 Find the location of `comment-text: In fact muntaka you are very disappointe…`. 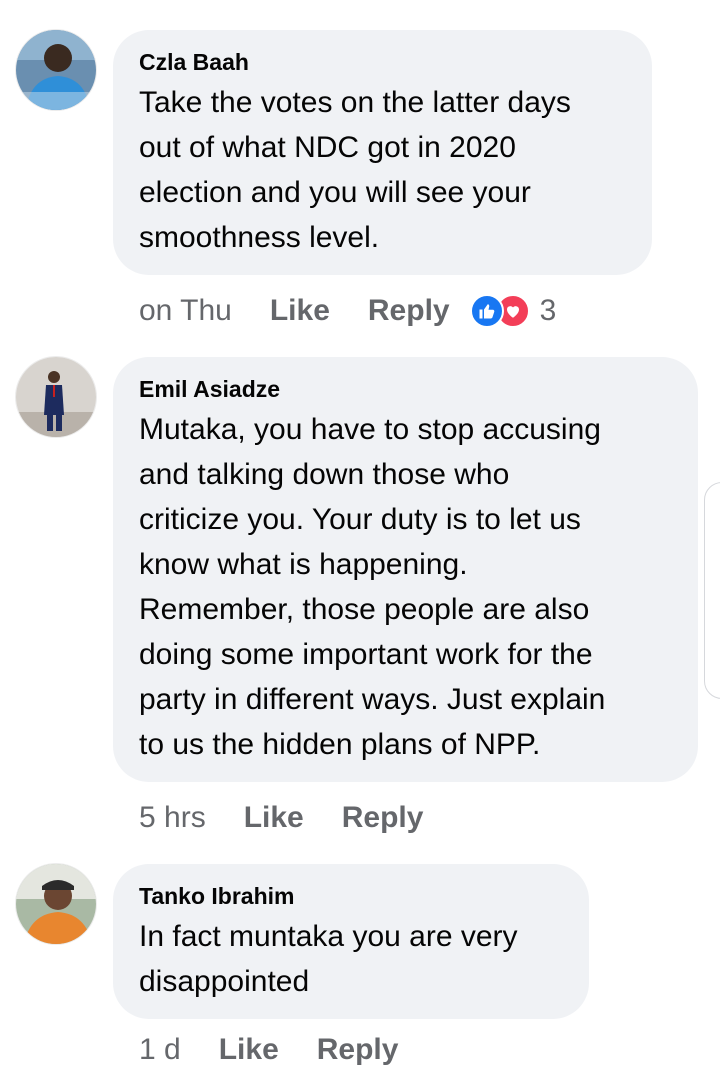

comment-text: In fact muntaka you are very disappointe… is located at coordinates (328, 959).